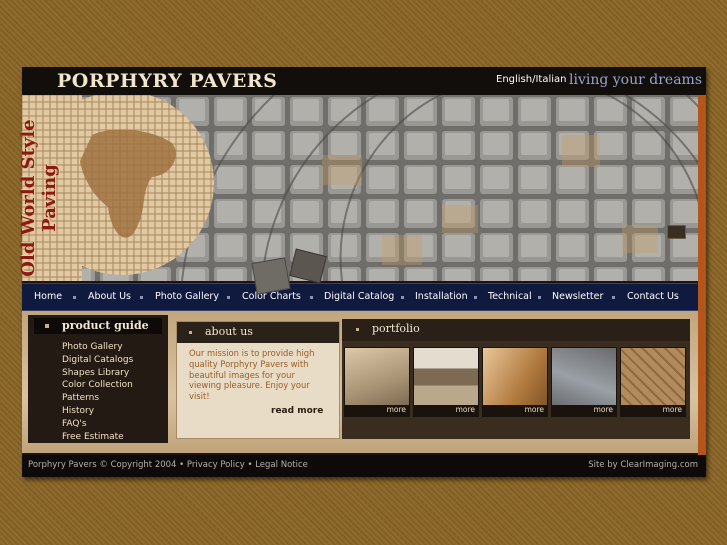 This screenshot has height=545, width=727. I want to click on right-accent-bar, so click(702, 286).